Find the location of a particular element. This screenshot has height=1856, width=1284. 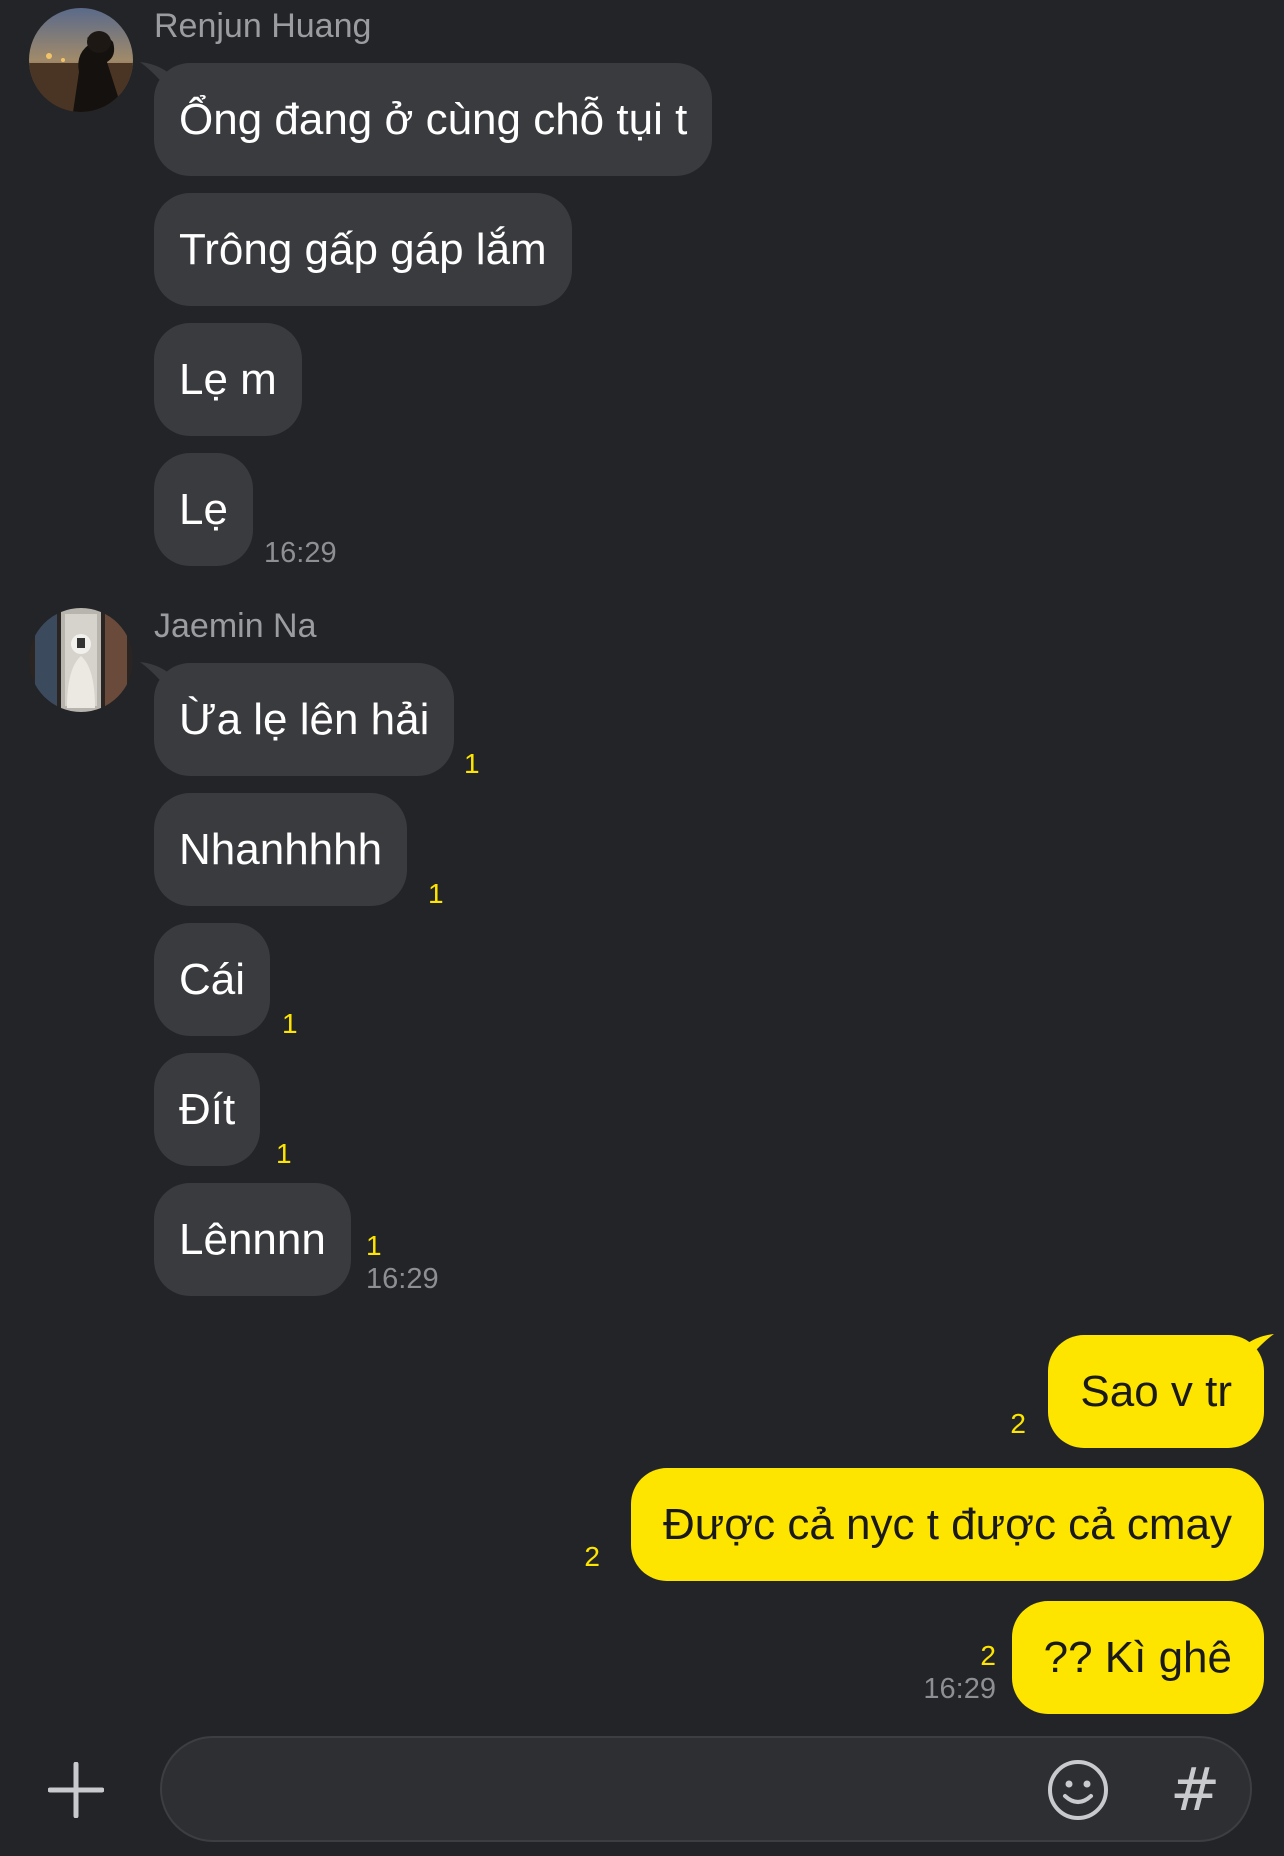

message-bubble: Lẹ m is located at coordinates (228, 379).